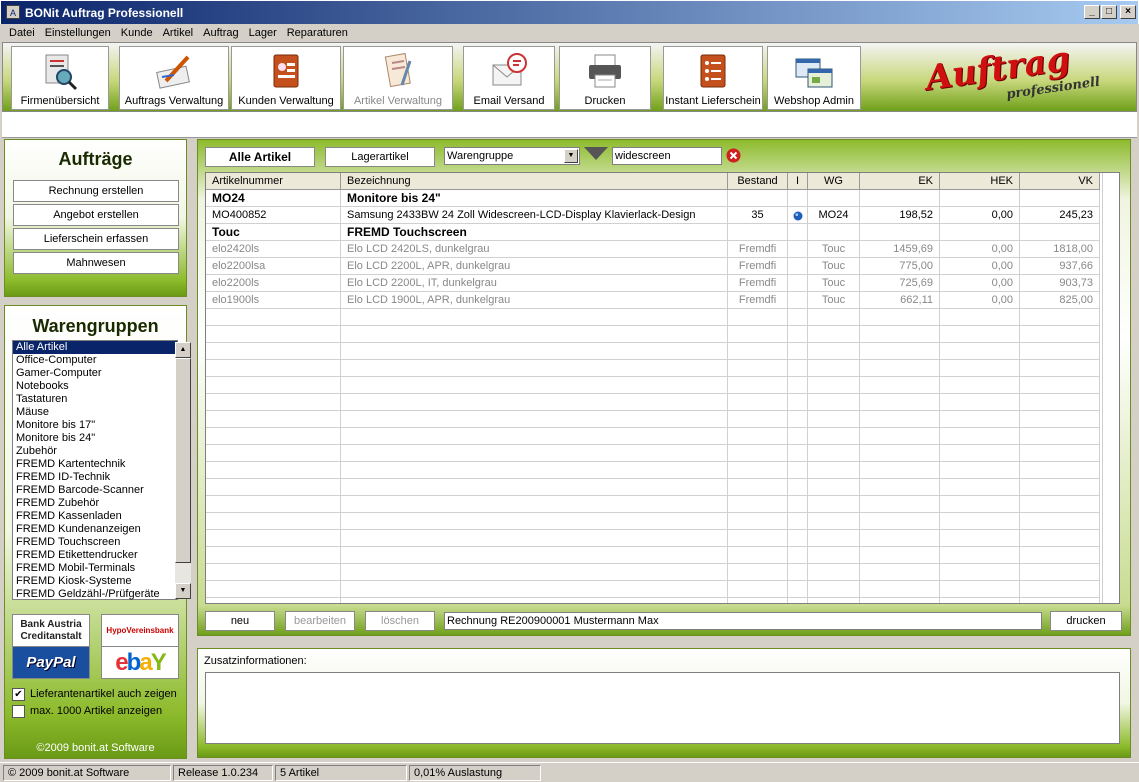 Image resolution: width=1139 pixels, height=782 pixels. Describe the element at coordinates (571, 156) in the screenshot. I see `chevron-down-icon: ▼` at that location.